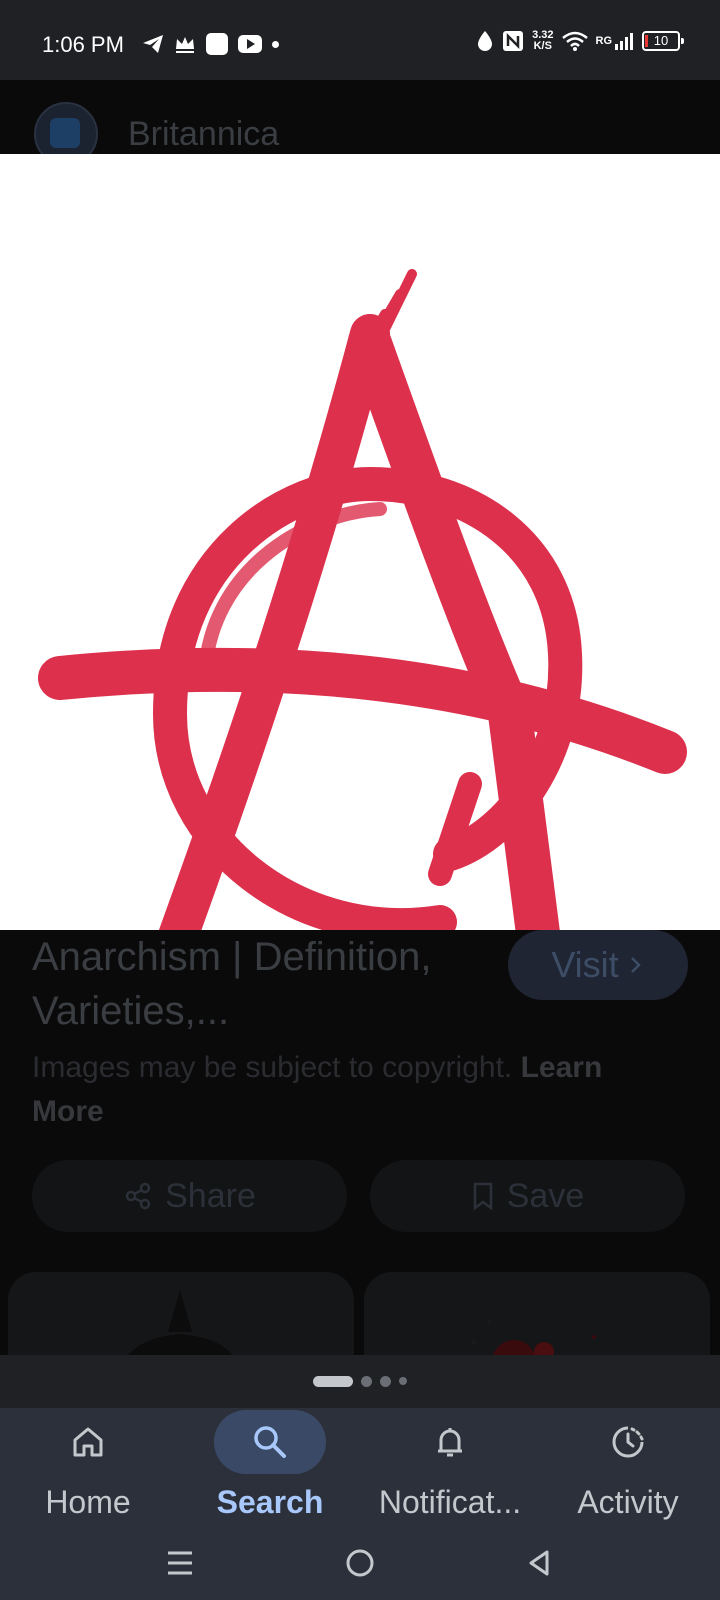 The height and width of the screenshot is (1600, 720). What do you see at coordinates (628, 1502) in the screenshot?
I see `nav-activity-label: Activity` at bounding box center [628, 1502].